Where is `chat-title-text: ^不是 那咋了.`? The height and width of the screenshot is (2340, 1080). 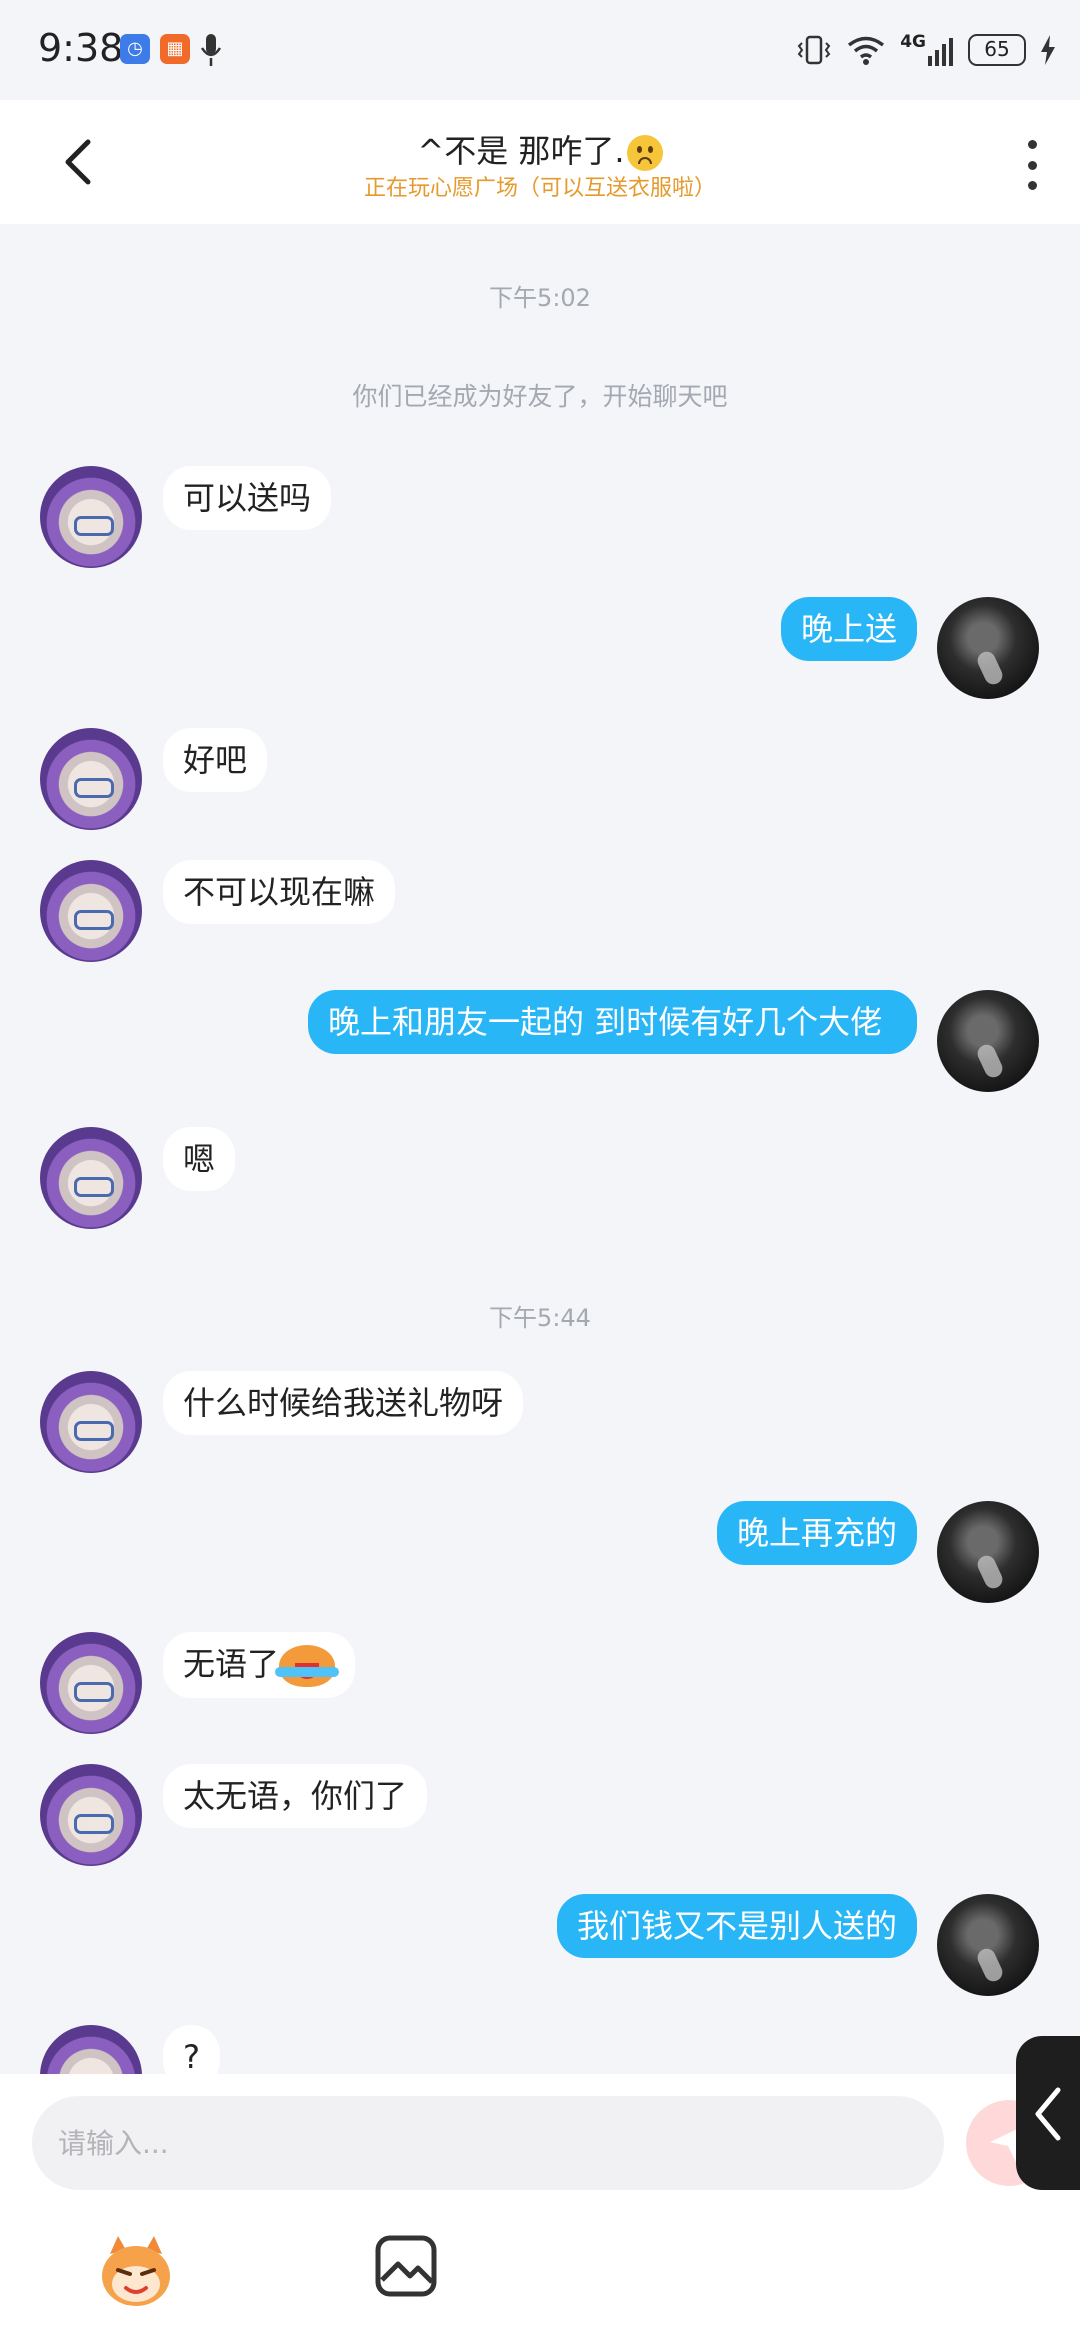 chat-title-text: ^不是 那咋了. is located at coordinates (521, 151).